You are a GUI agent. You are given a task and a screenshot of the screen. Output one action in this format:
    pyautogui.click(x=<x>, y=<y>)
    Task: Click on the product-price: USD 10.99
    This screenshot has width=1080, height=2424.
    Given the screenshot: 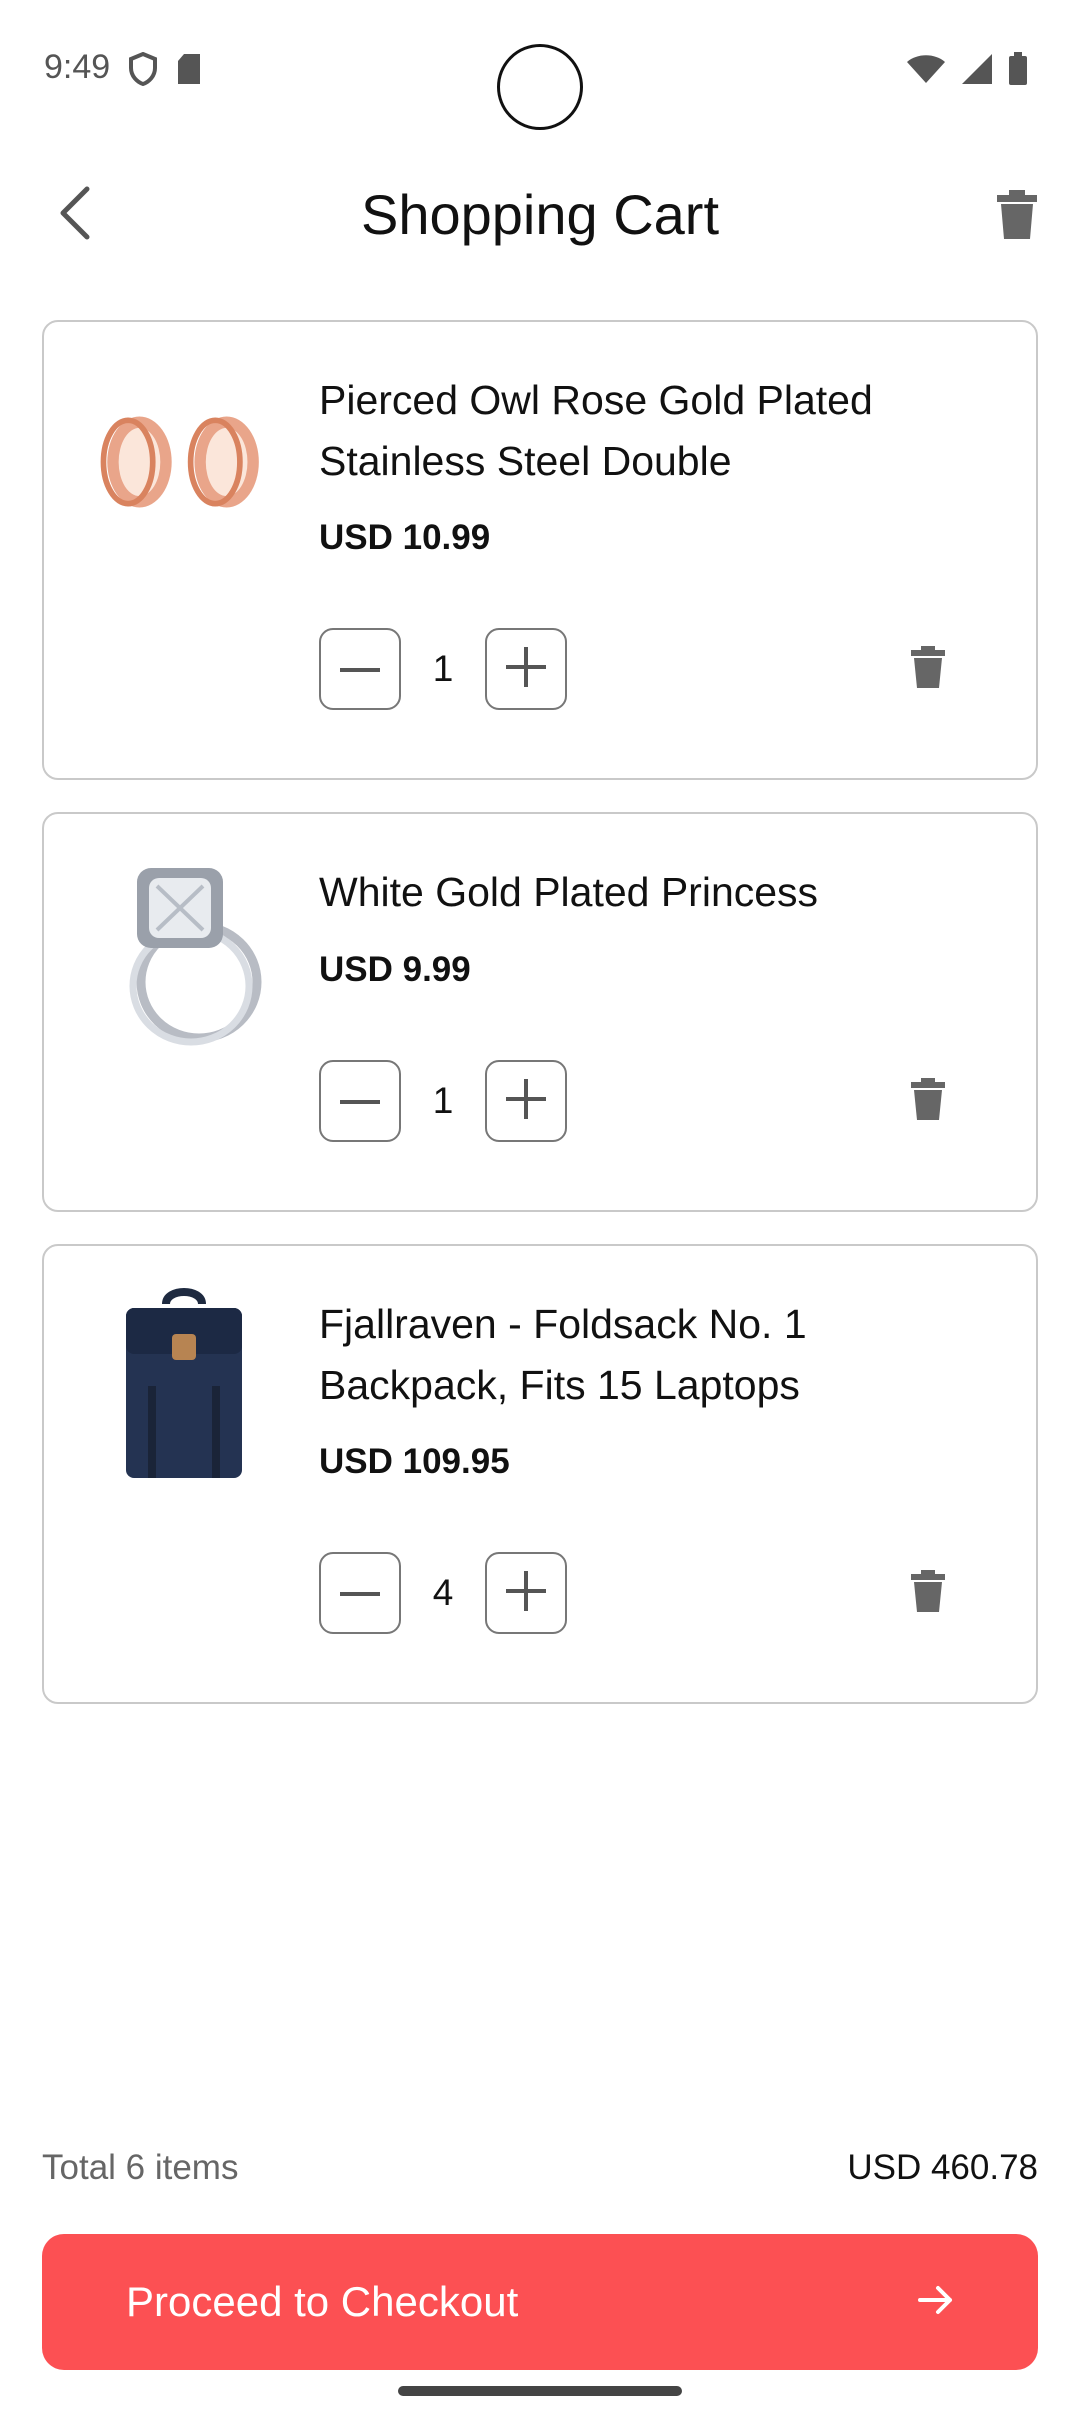 What is the action you would take?
    pyautogui.click(x=405, y=537)
    